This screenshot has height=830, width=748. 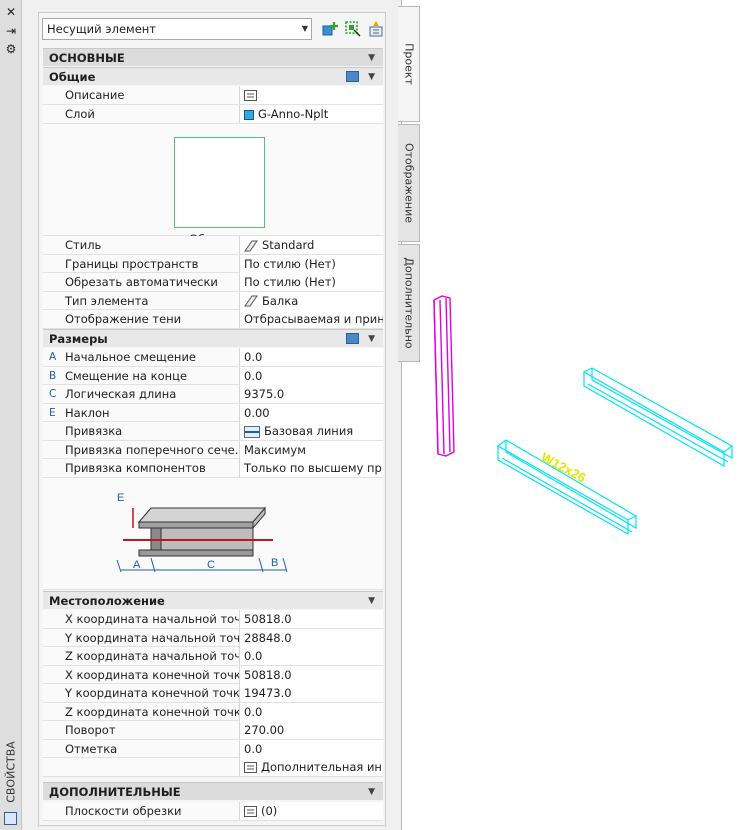 I want to click on tab-extended: Дополнительно, so click(x=409, y=303).